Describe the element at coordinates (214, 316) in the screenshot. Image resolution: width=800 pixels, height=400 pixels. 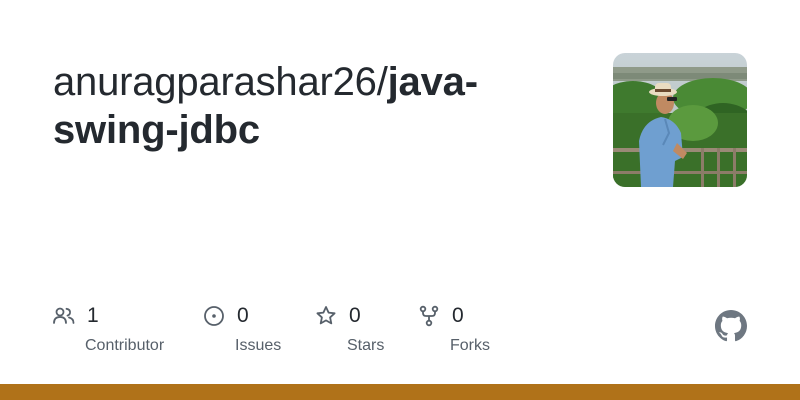
I see `issue-opened-icon` at that location.